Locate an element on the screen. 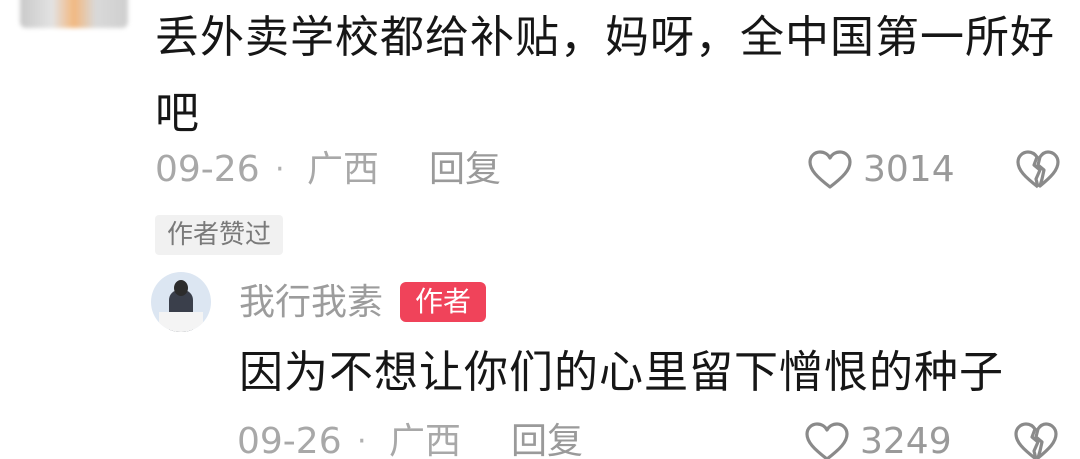 The image size is (1080, 459). reply-meta-row: 09-26 · 广西 回复 3249 is located at coordinates (656, 438).